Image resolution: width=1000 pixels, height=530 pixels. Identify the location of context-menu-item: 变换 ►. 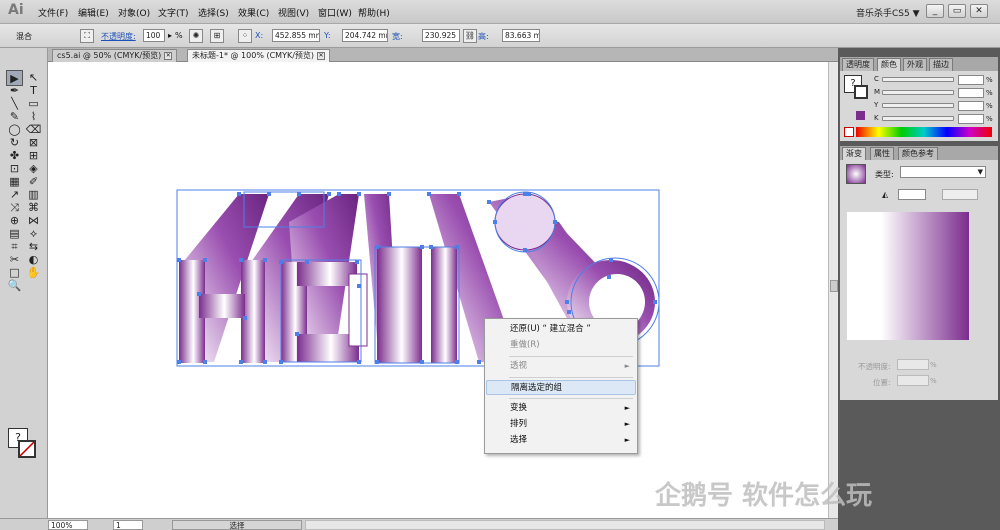
(561, 408).